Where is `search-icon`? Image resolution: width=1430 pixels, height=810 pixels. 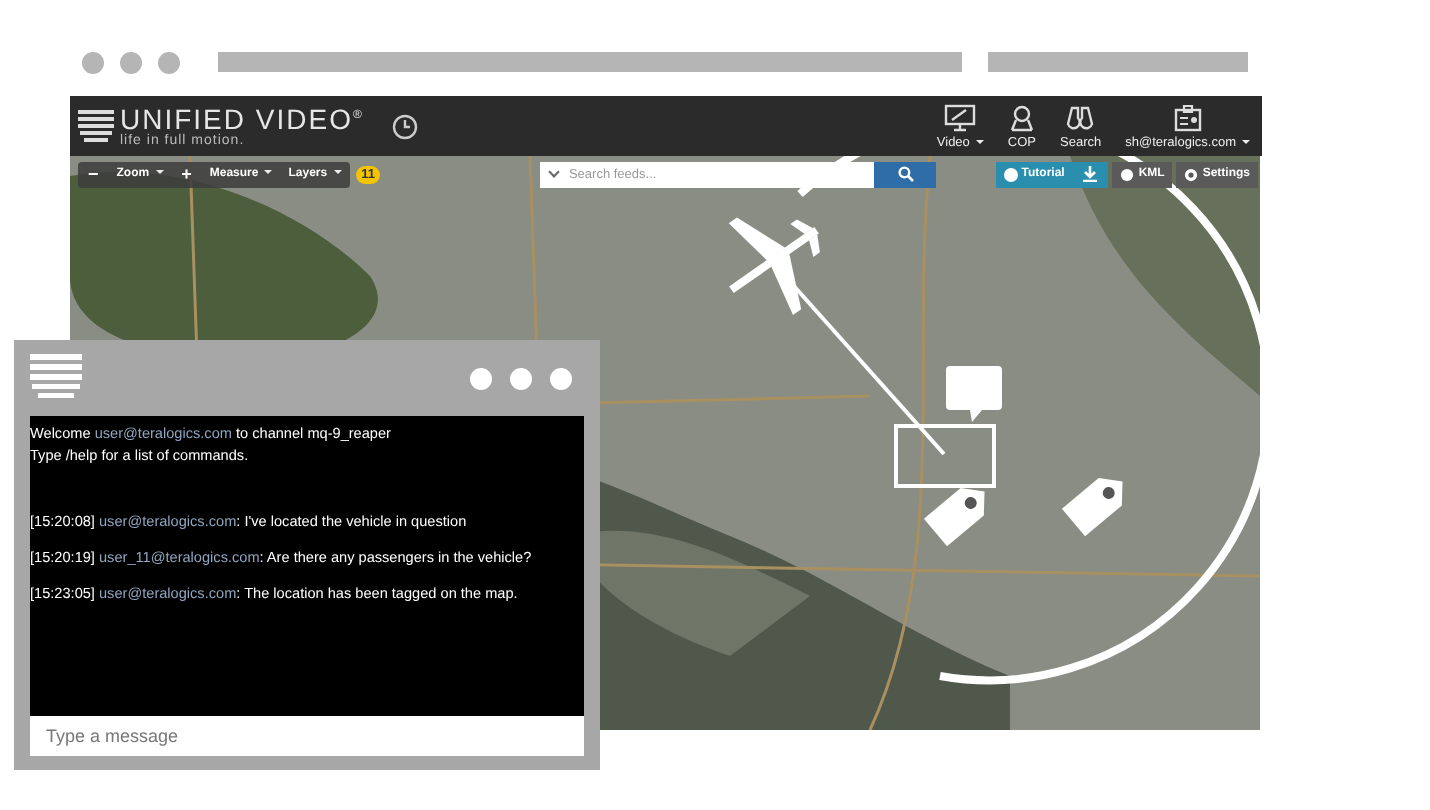 search-icon is located at coordinates (905, 174).